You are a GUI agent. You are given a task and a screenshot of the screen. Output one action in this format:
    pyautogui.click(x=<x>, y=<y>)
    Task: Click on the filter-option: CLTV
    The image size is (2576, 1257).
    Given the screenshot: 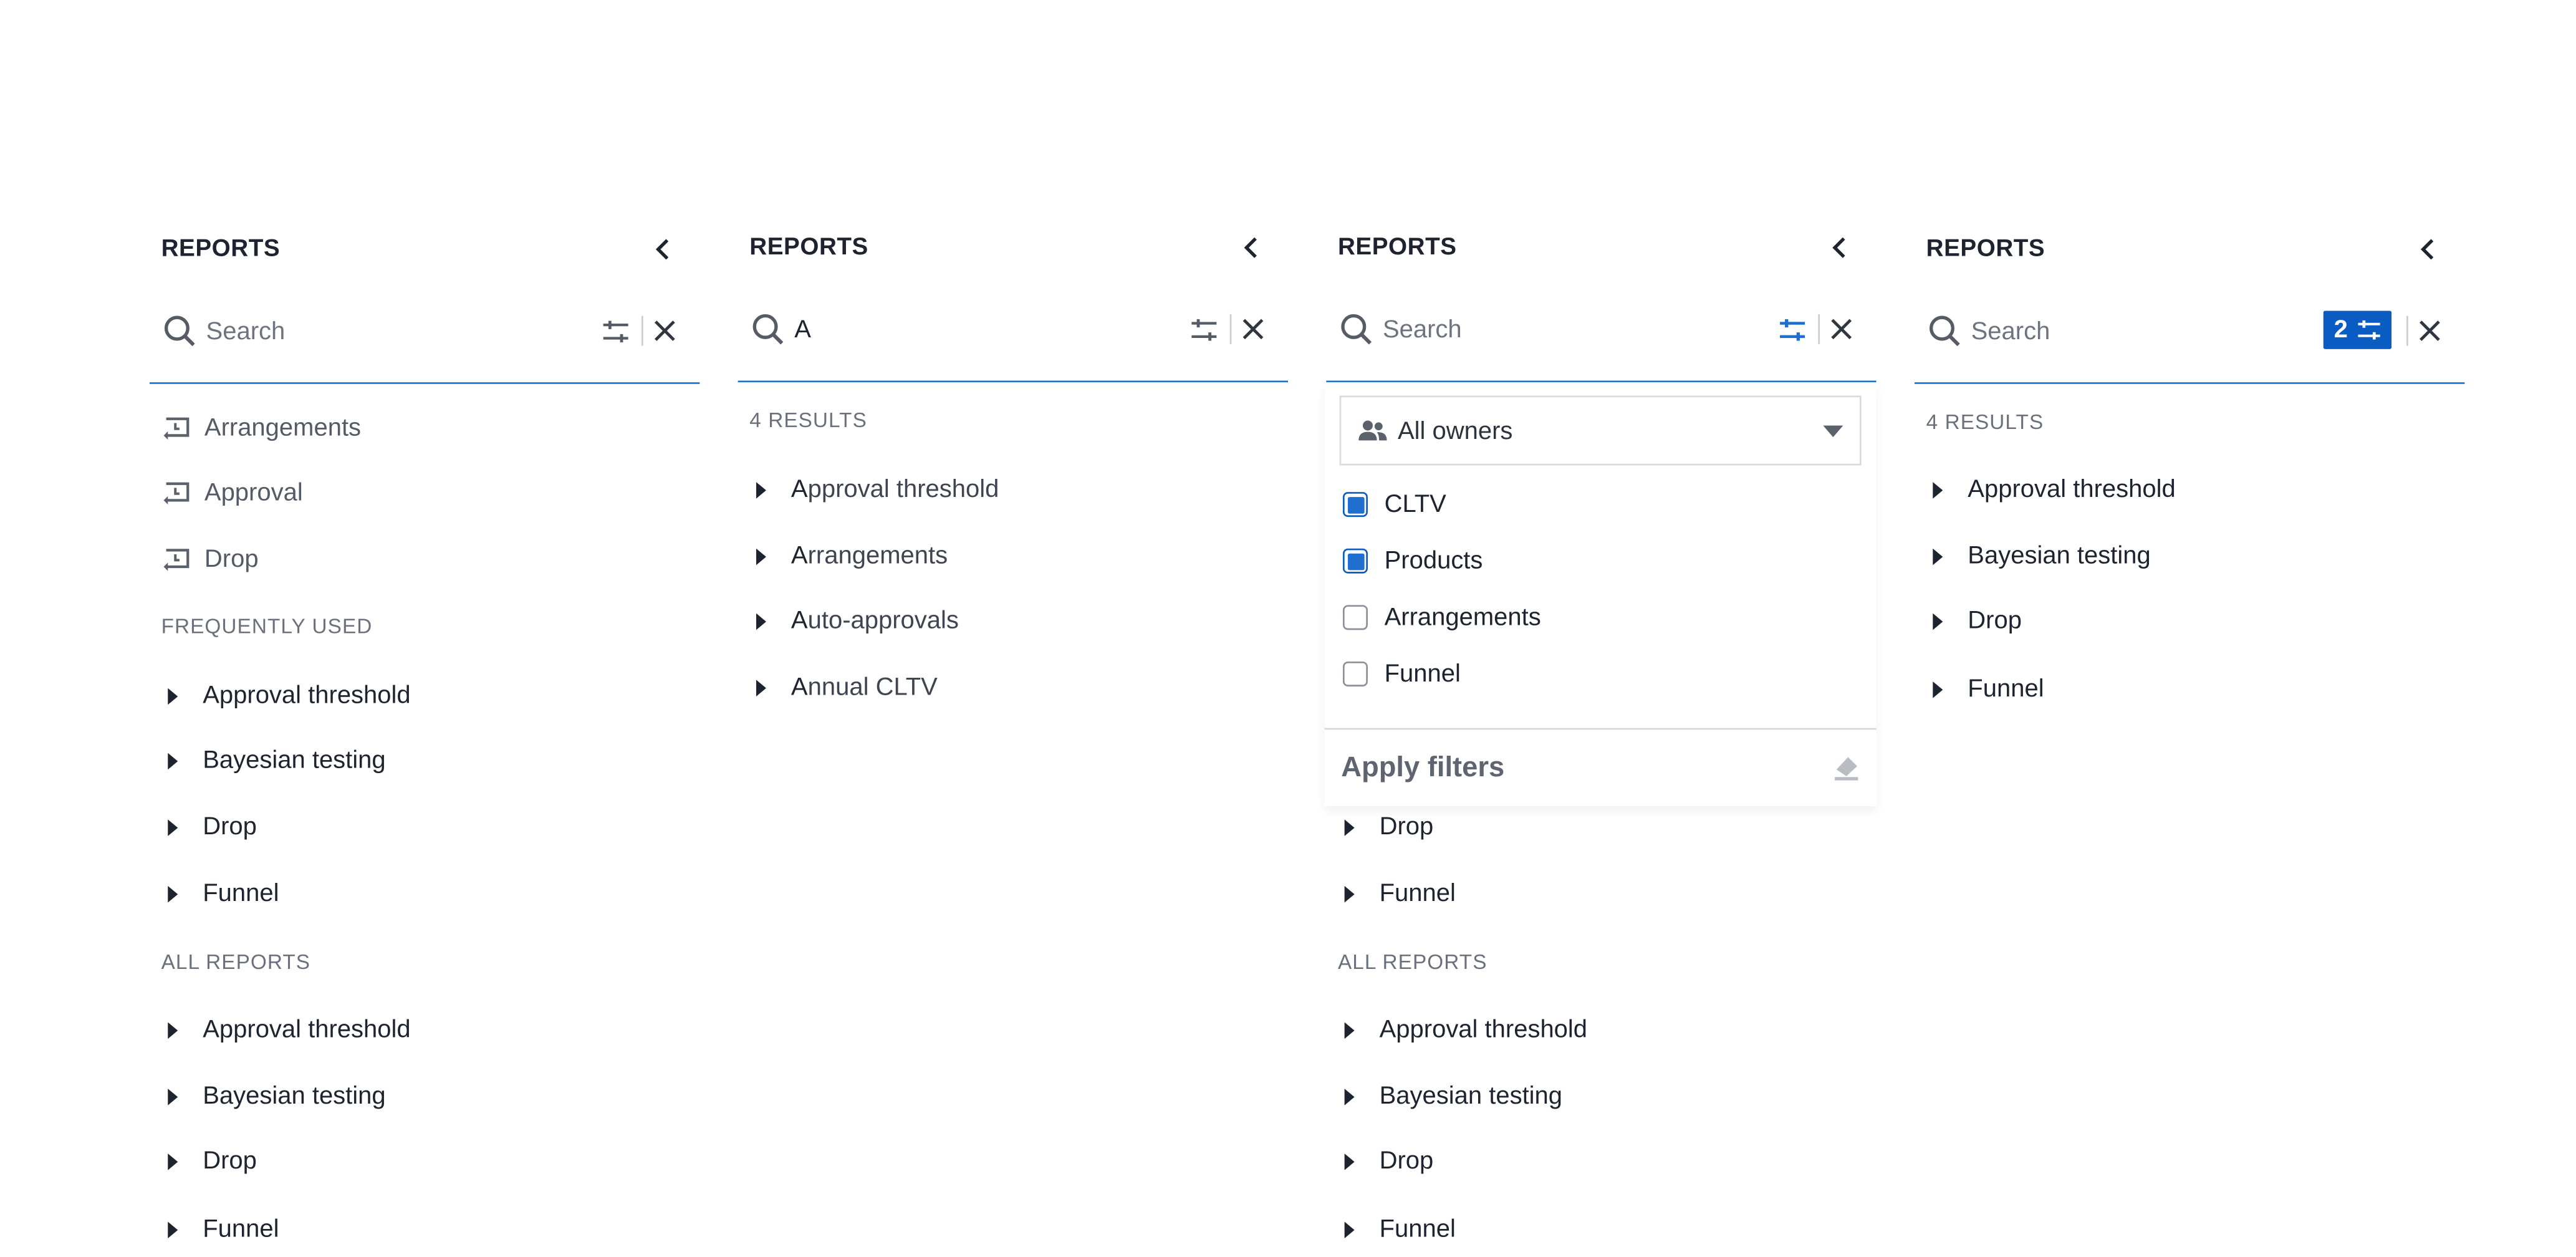 What is the action you would take?
    pyautogui.click(x=1394, y=504)
    